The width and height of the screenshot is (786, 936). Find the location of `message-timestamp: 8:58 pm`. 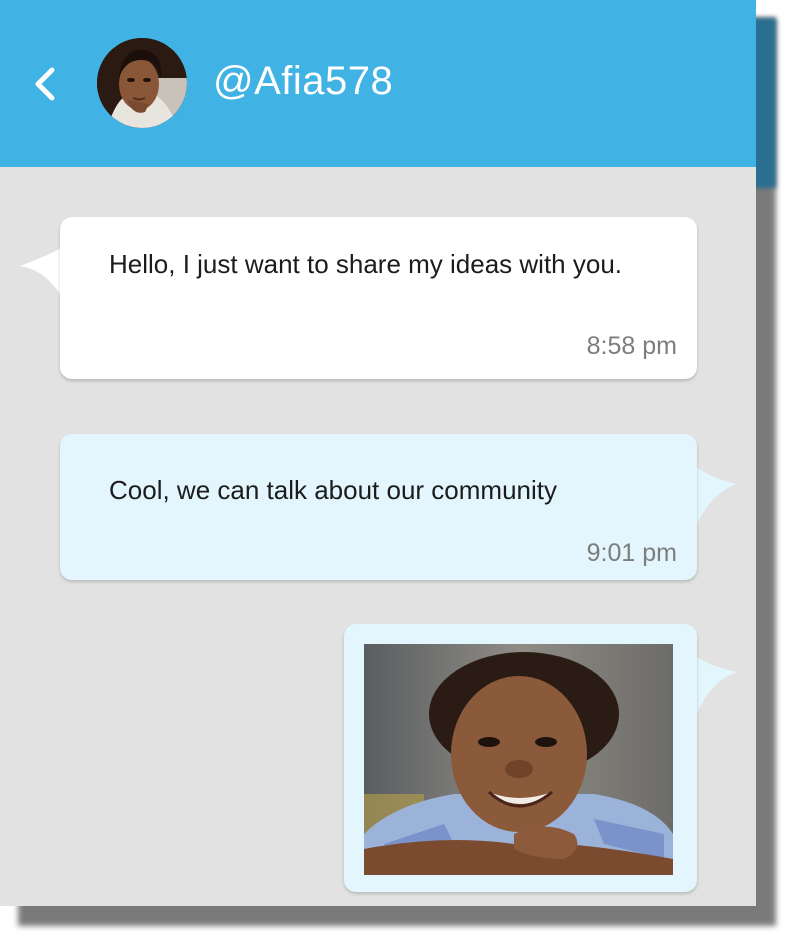

message-timestamp: 8:58 pm is located at coordinates (631, 346).